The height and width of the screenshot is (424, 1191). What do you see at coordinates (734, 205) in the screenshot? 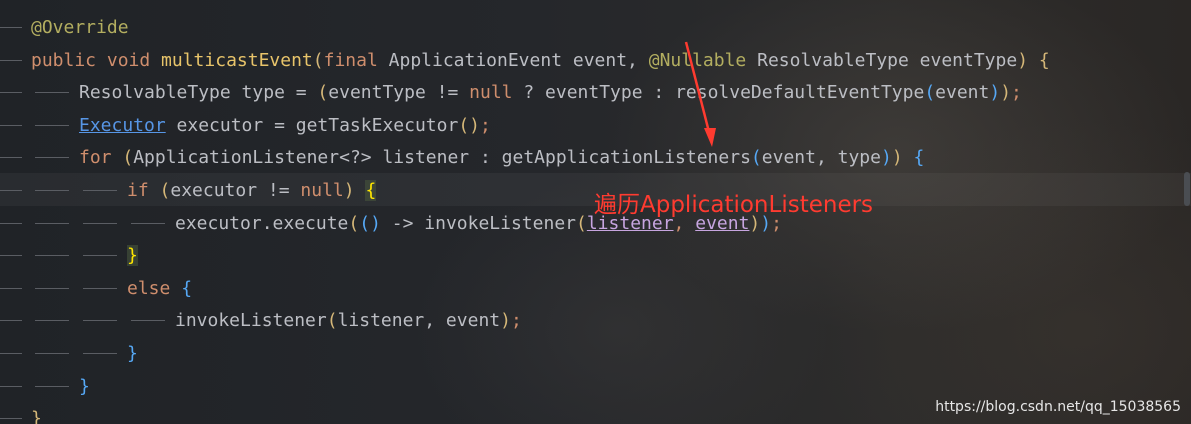
I see `annotation-label: 遍历ApplicationListeners` at bounding box center [734, 205].